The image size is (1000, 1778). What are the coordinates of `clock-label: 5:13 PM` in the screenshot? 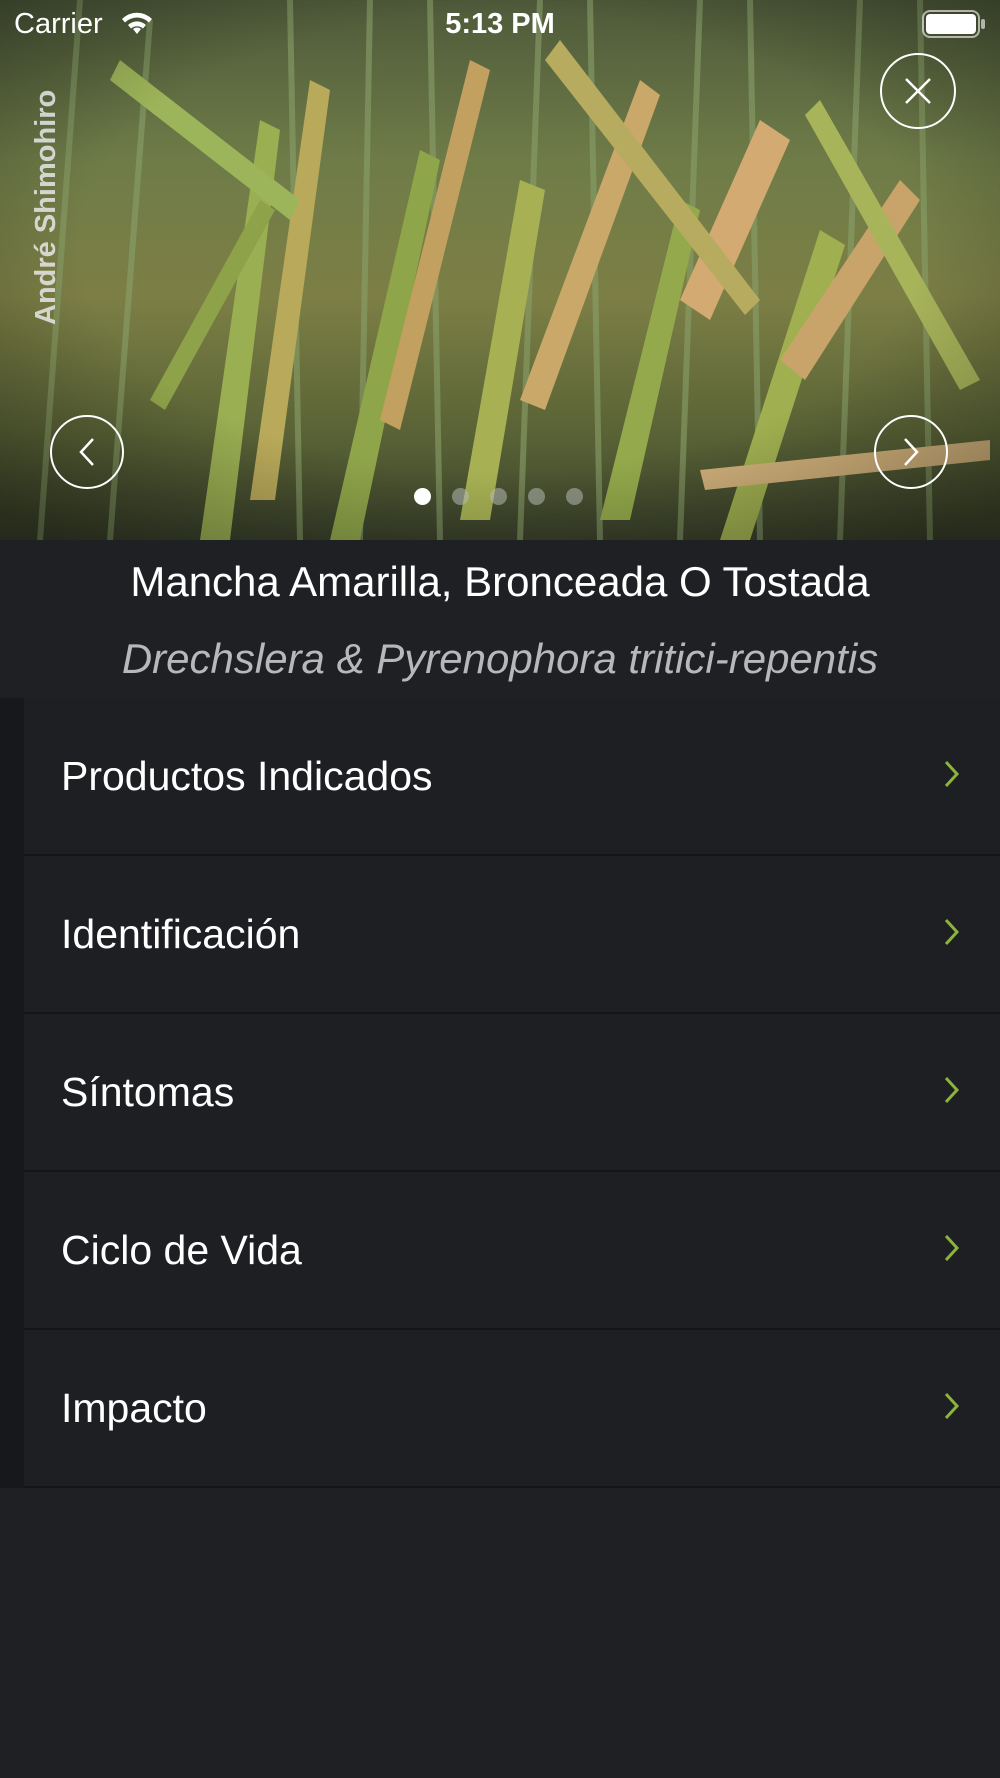 It's located at (500, 24).